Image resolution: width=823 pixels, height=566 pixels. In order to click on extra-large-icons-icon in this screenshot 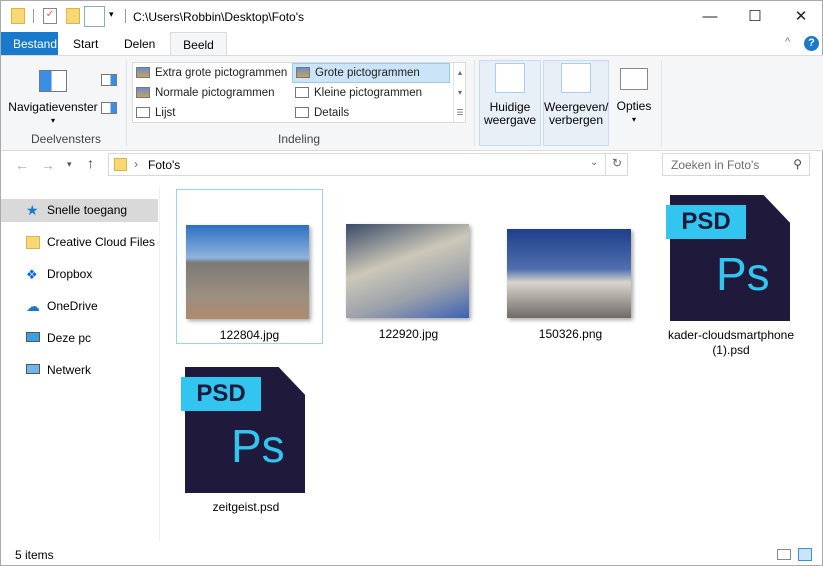, I will do `click(143, 72)`.